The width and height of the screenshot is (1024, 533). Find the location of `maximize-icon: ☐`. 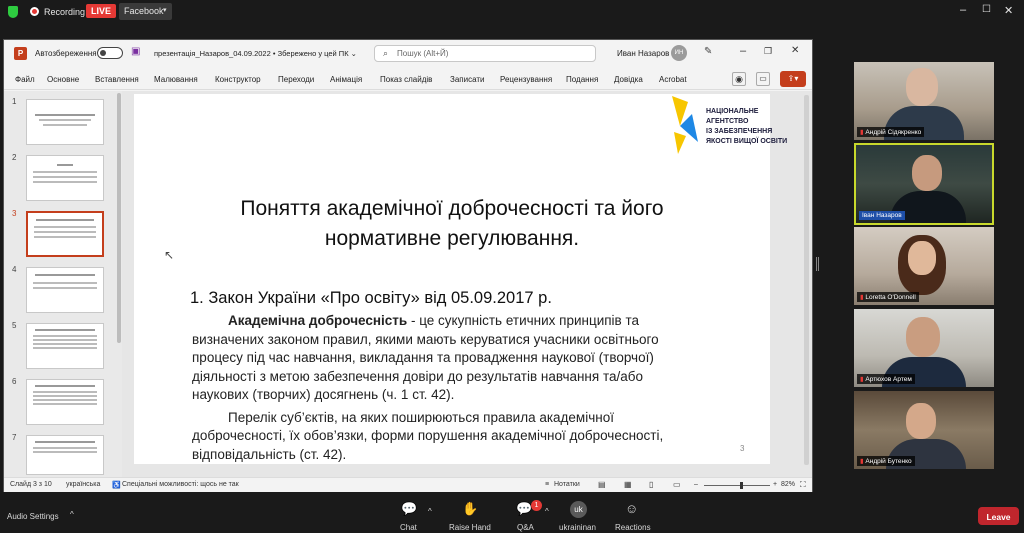

maximize-icon: ☐ is located at coordinates (986, 9).